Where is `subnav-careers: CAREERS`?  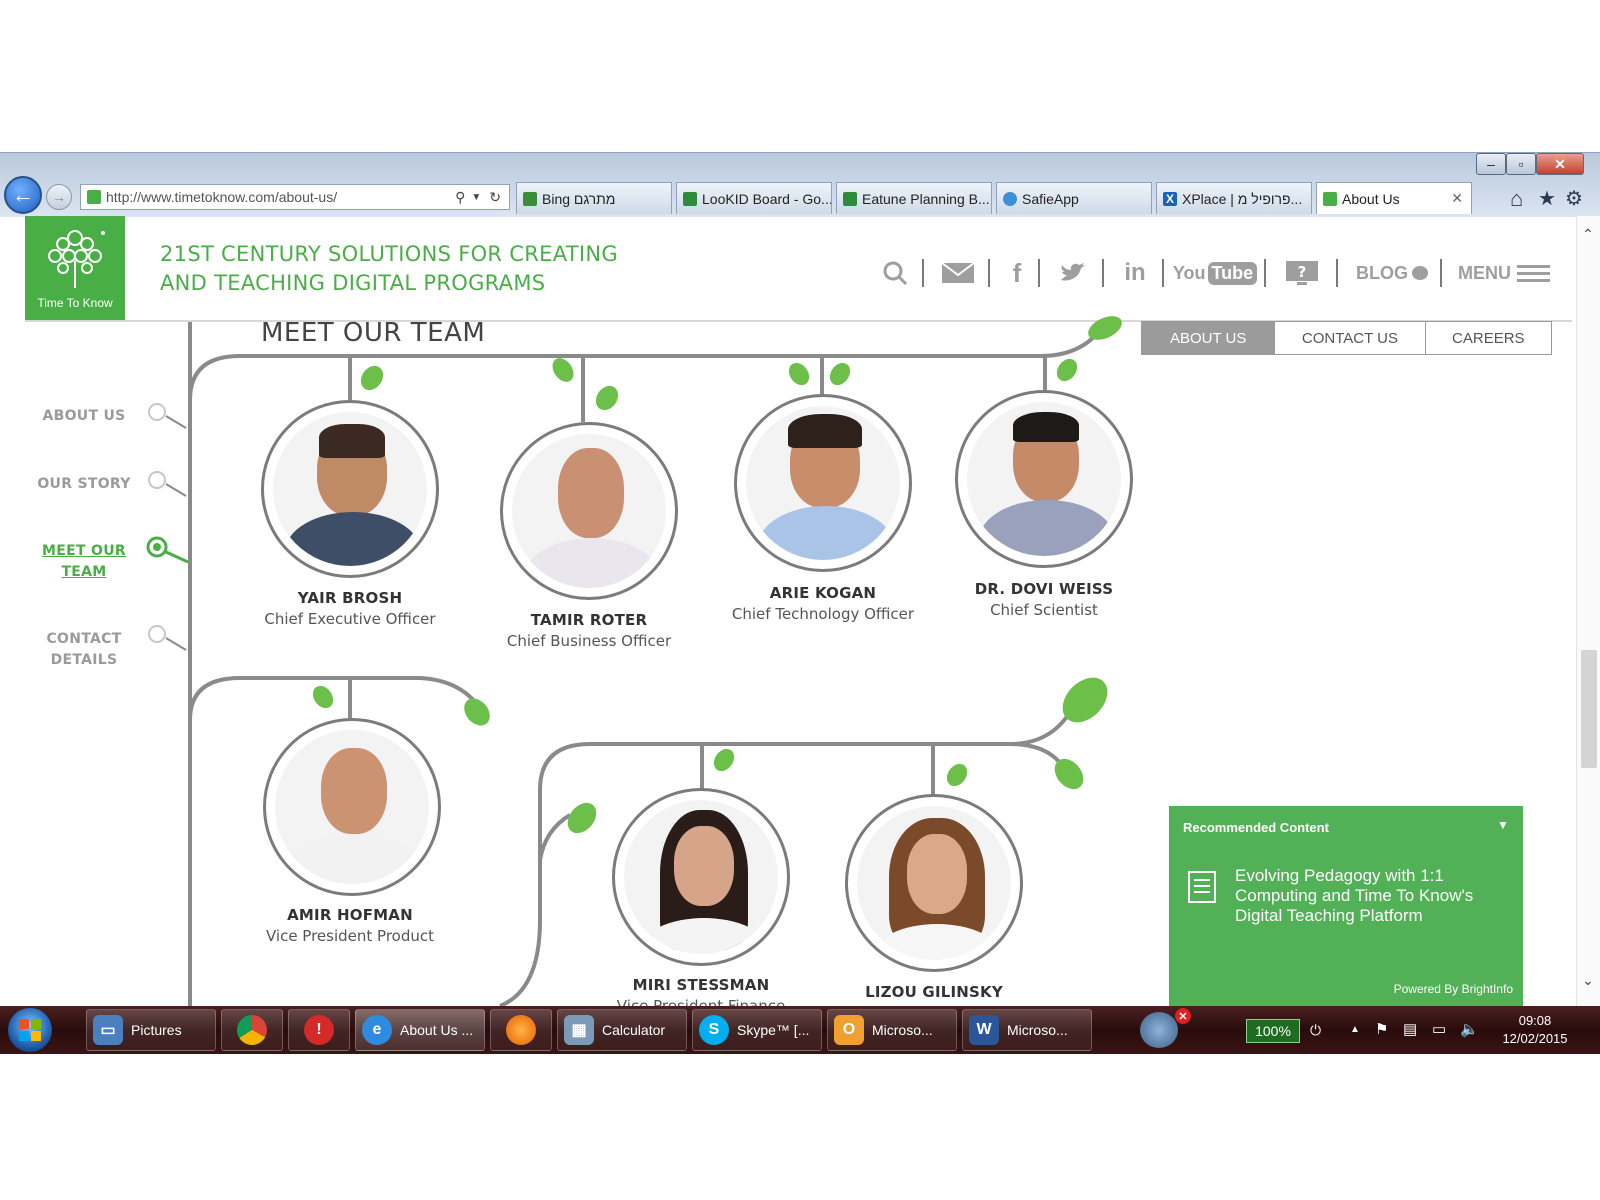 subnav-careers: CAREERS is located at coordinates (1488, 338).